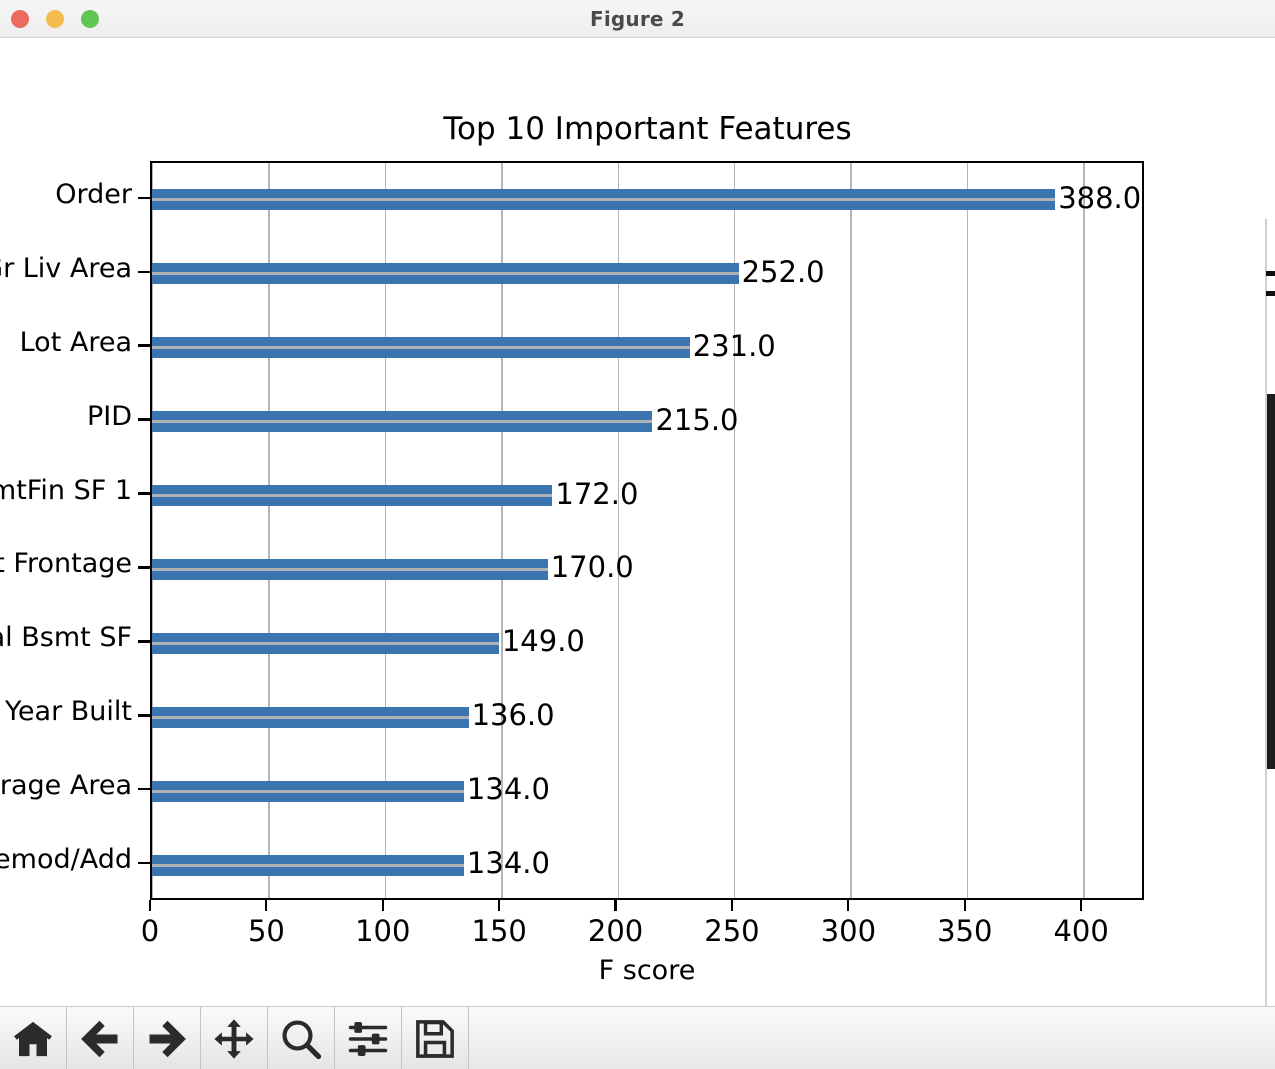 The width and height of the screenshot is (1275, 1069). Describe the element at coordinates (615, 931) in the screenshot. I see `x-tick-label: 200` at that location.